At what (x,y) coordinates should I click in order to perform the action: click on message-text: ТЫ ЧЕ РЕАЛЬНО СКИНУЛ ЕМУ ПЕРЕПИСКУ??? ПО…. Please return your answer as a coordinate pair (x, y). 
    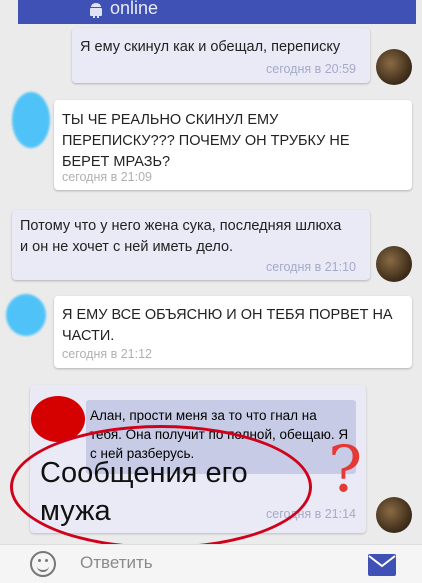
    Looking at the image, I should click on (206, 141).